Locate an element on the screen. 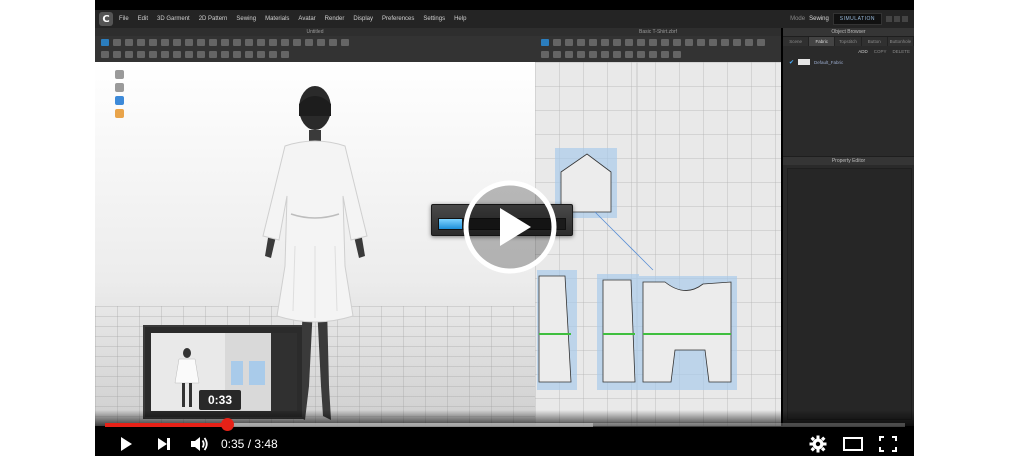 Image resolution: width=1020 pixels, height=456 pixels. simulation-button: SIMULATION is located at coordinates (857, 19).